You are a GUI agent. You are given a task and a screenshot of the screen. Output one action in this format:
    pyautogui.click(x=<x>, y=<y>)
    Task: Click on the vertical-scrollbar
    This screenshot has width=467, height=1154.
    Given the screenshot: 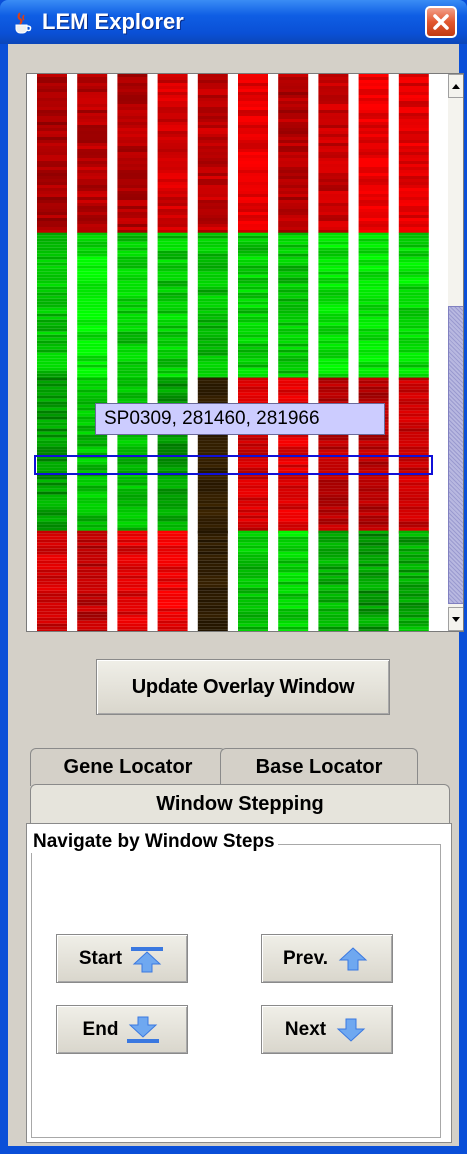 What is the action you would take?
    pyautogui.click(x=455, y=352)
    